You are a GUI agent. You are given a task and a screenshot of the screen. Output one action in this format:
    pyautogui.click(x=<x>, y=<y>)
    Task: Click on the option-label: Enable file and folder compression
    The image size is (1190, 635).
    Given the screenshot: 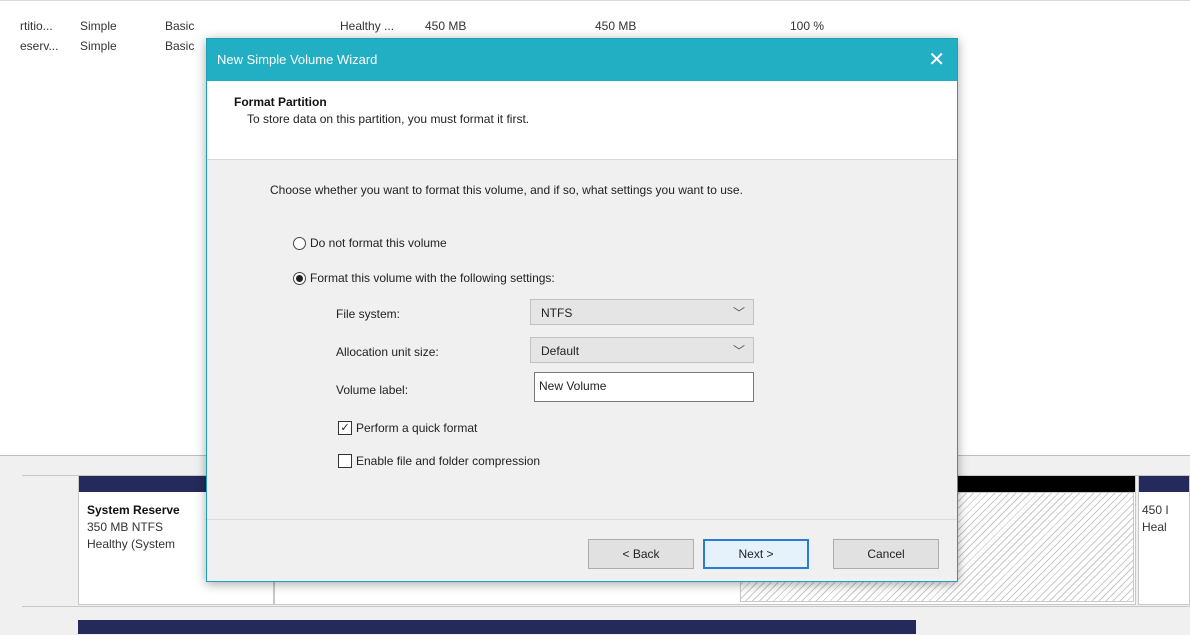 What is the action you would take?
    pyautogui.click(x=448, y=461)
    